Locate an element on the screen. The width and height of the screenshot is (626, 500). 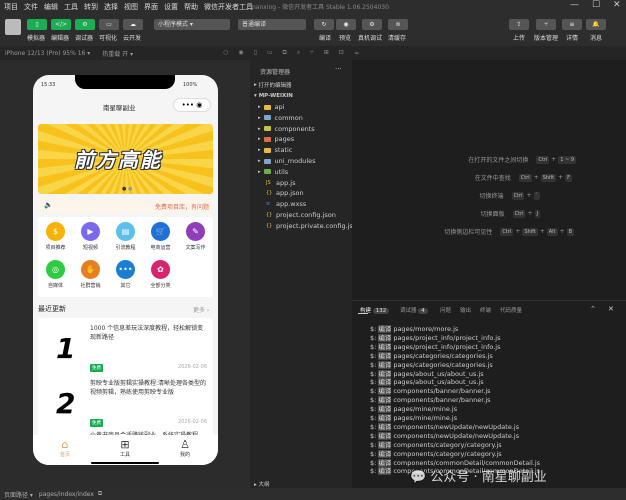
category-item: ✿ 全部分类 is located at coordinates (160, 274).